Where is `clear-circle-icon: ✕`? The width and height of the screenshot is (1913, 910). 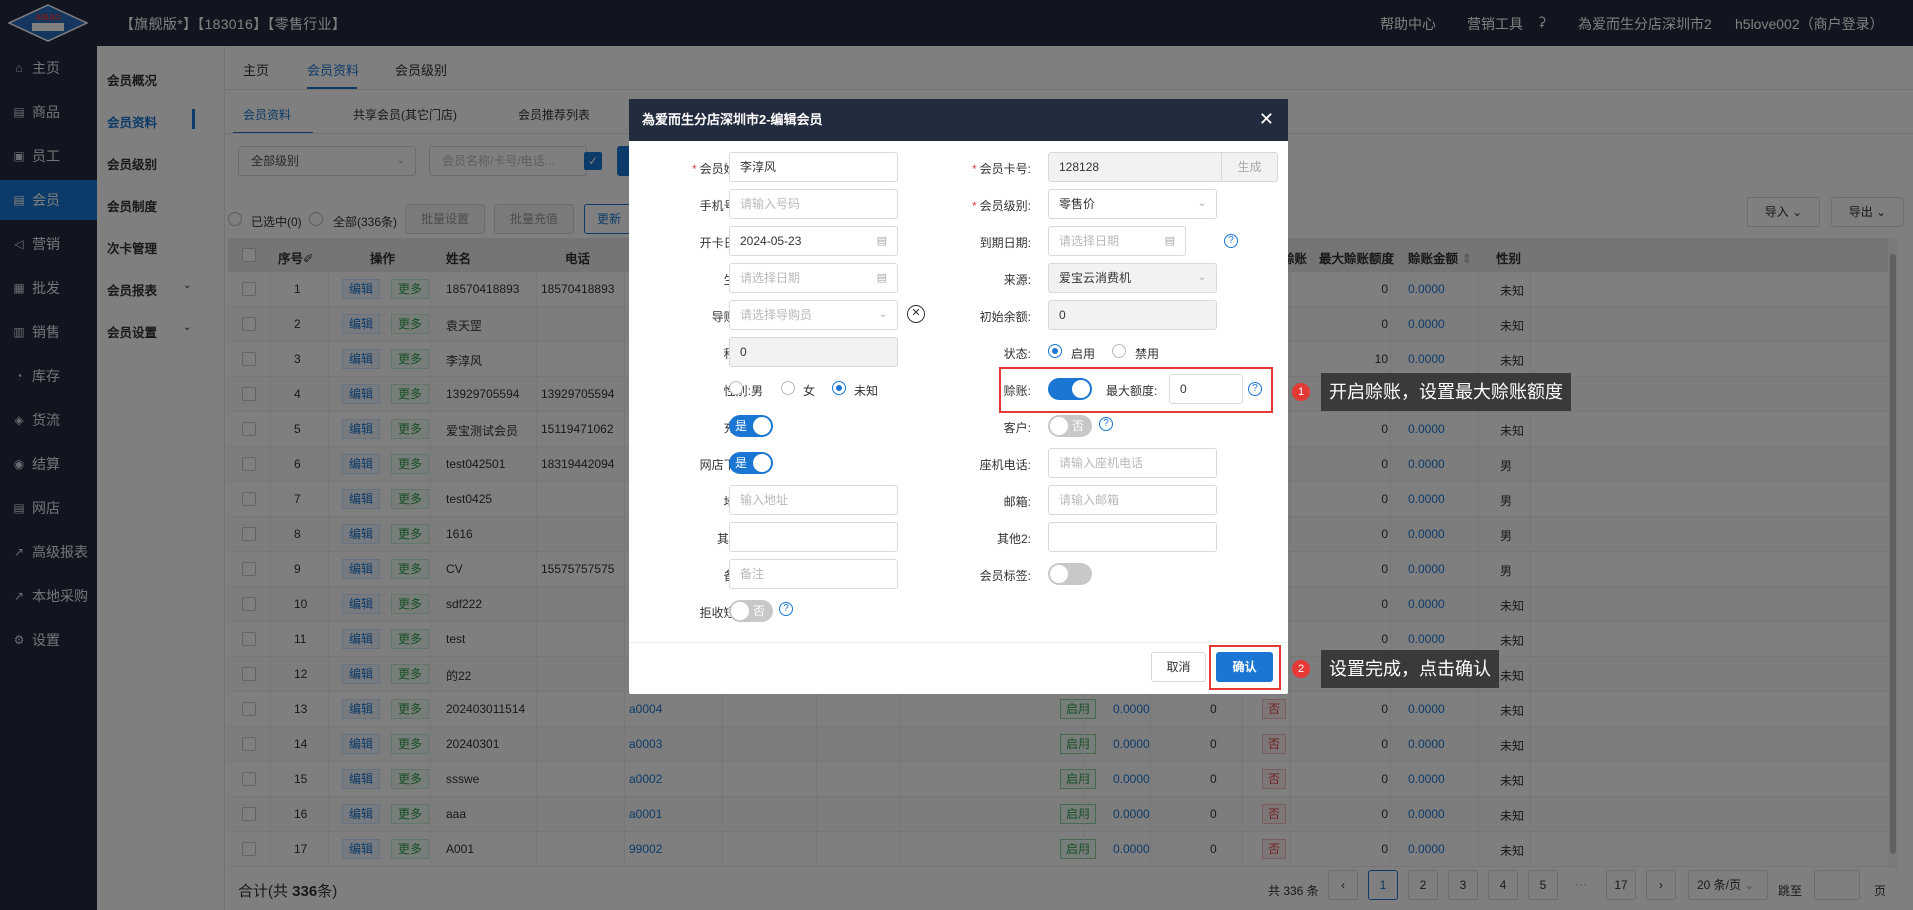
clear-circle-icon: ✕ is located at coordinates (916, 314).